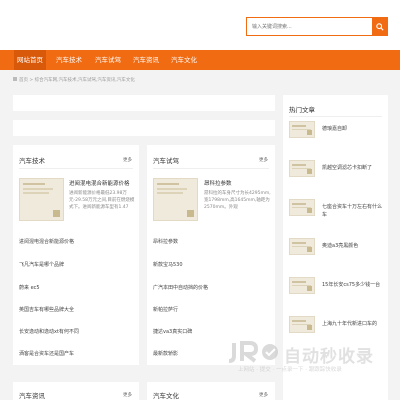 The height and width of the screenshot is (400, 400). I want to click on list-item: 捷达va3真实口碑, so click(172, 331).